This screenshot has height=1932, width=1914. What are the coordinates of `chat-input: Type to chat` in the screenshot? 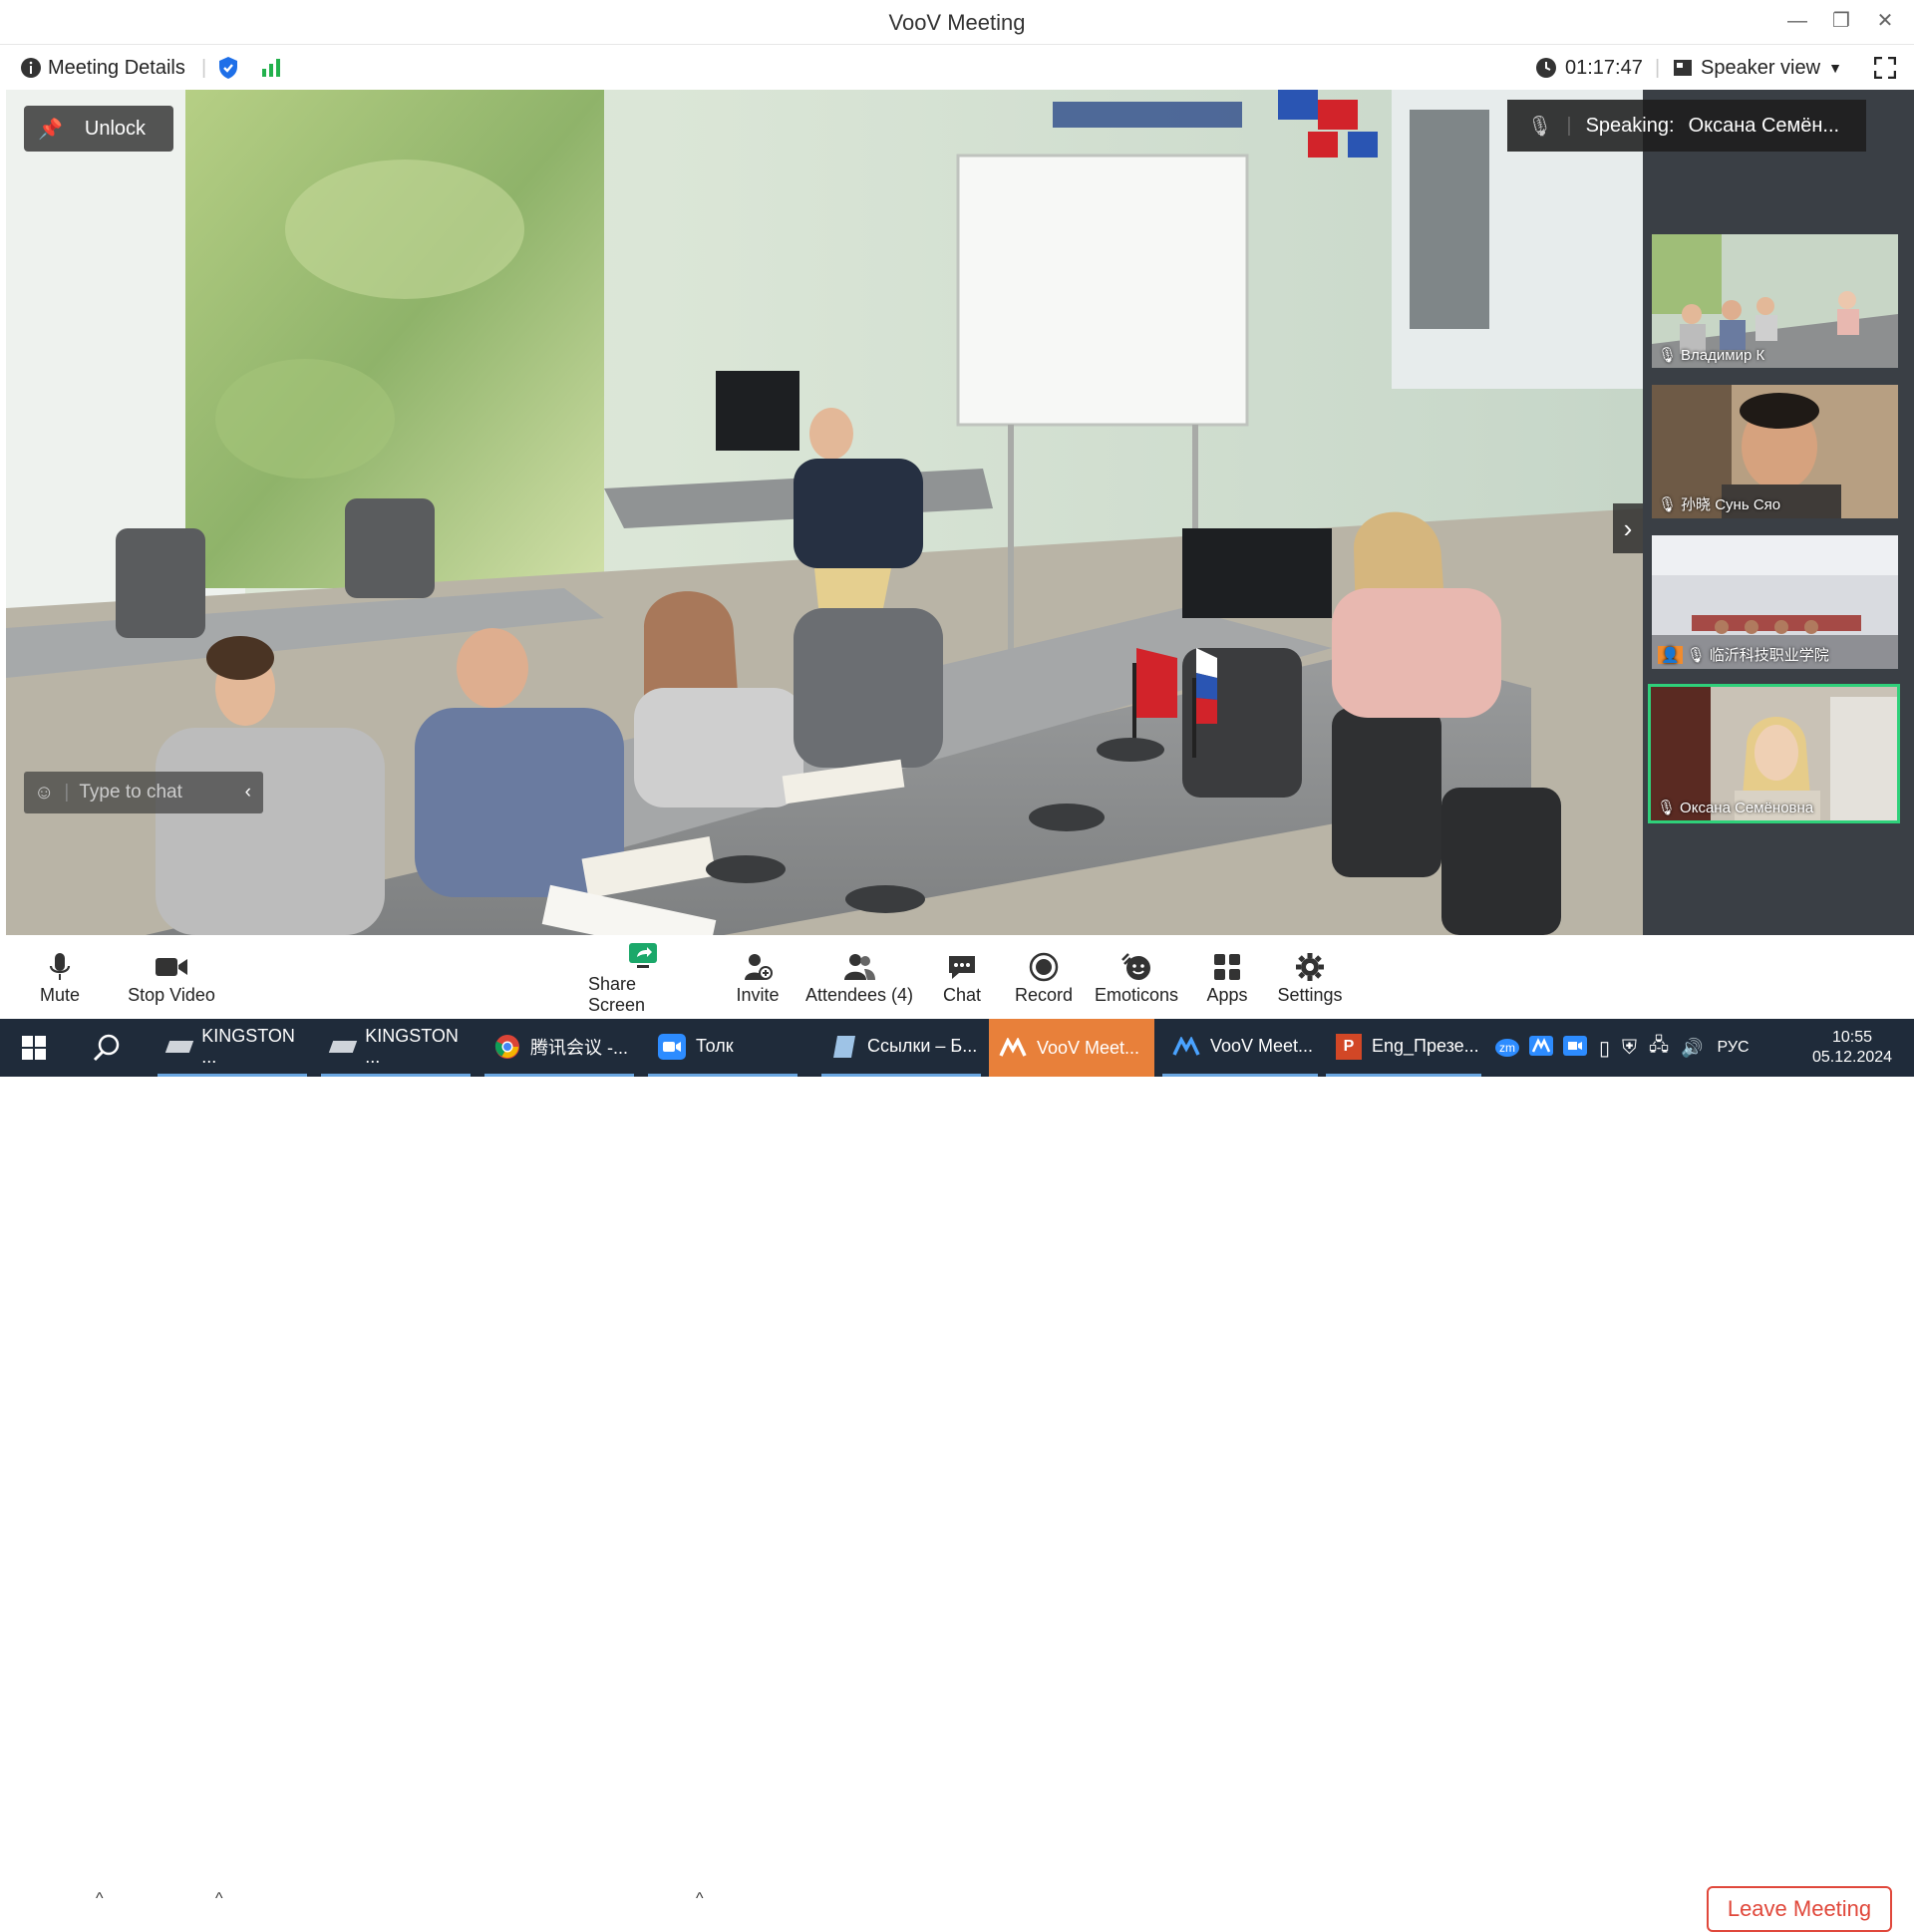 It's located at (130, 793).